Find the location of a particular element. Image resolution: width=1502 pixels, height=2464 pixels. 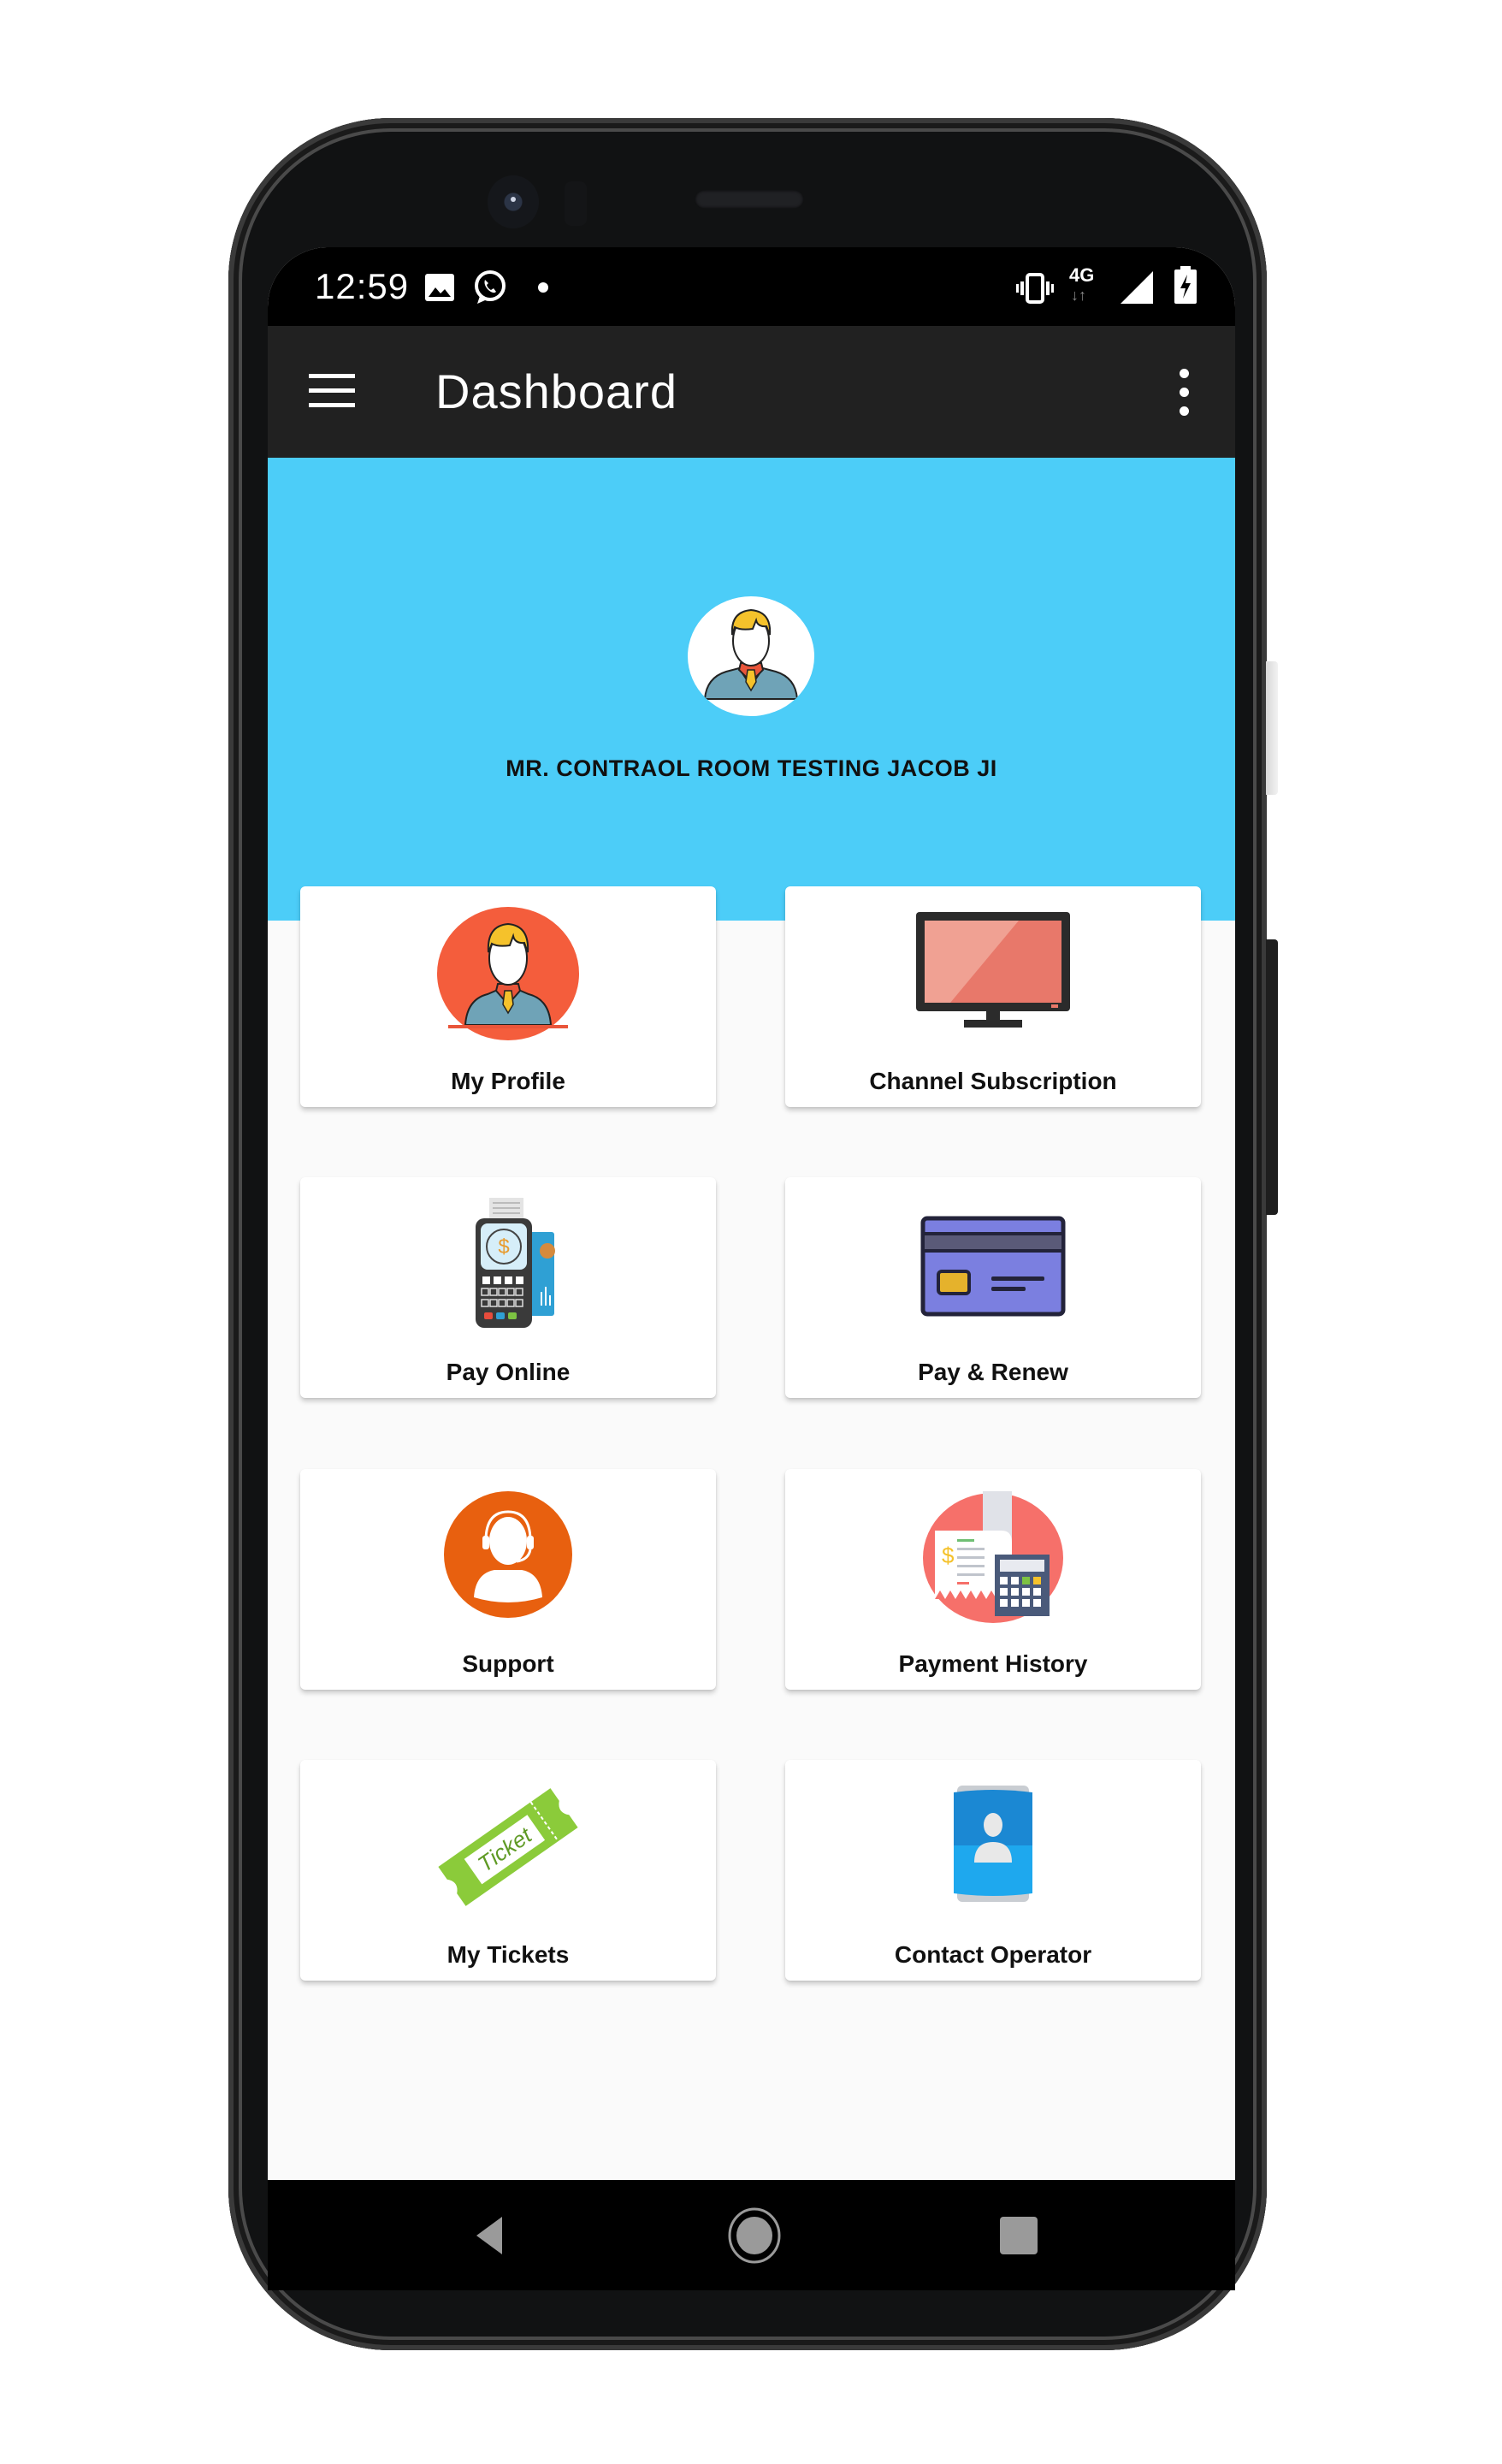

tv-monitor-icon is located at coordinates (993, 970).